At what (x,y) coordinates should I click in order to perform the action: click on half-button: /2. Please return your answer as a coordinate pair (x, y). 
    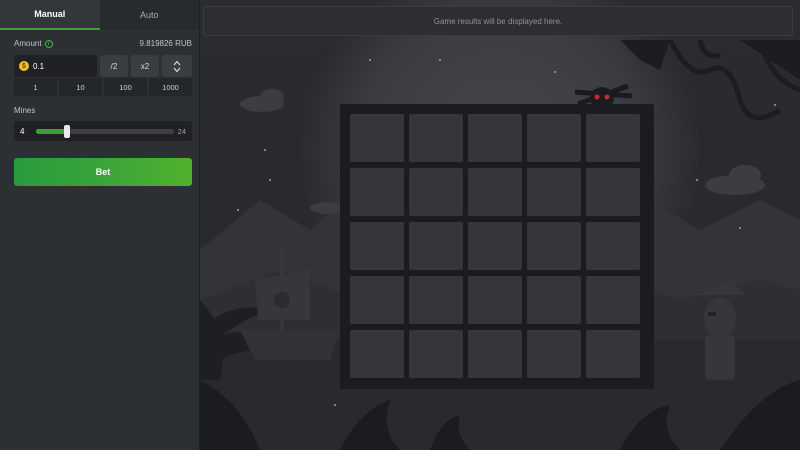
    Looking at the image, I should click on (114, 66).